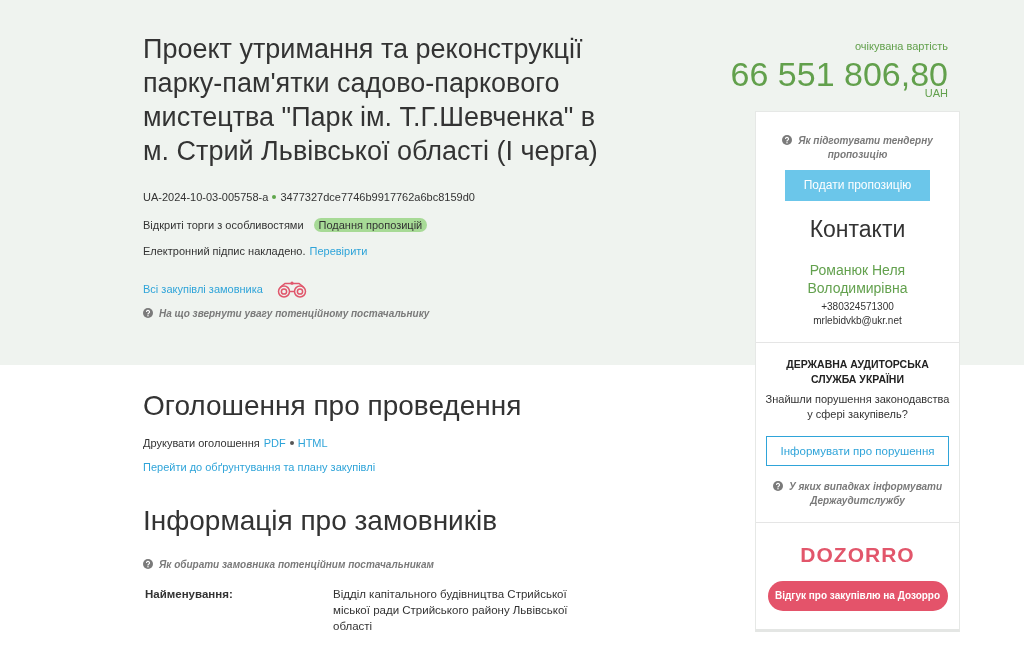  I want to click on contact-phone: +380324571300, so click(857, 307).